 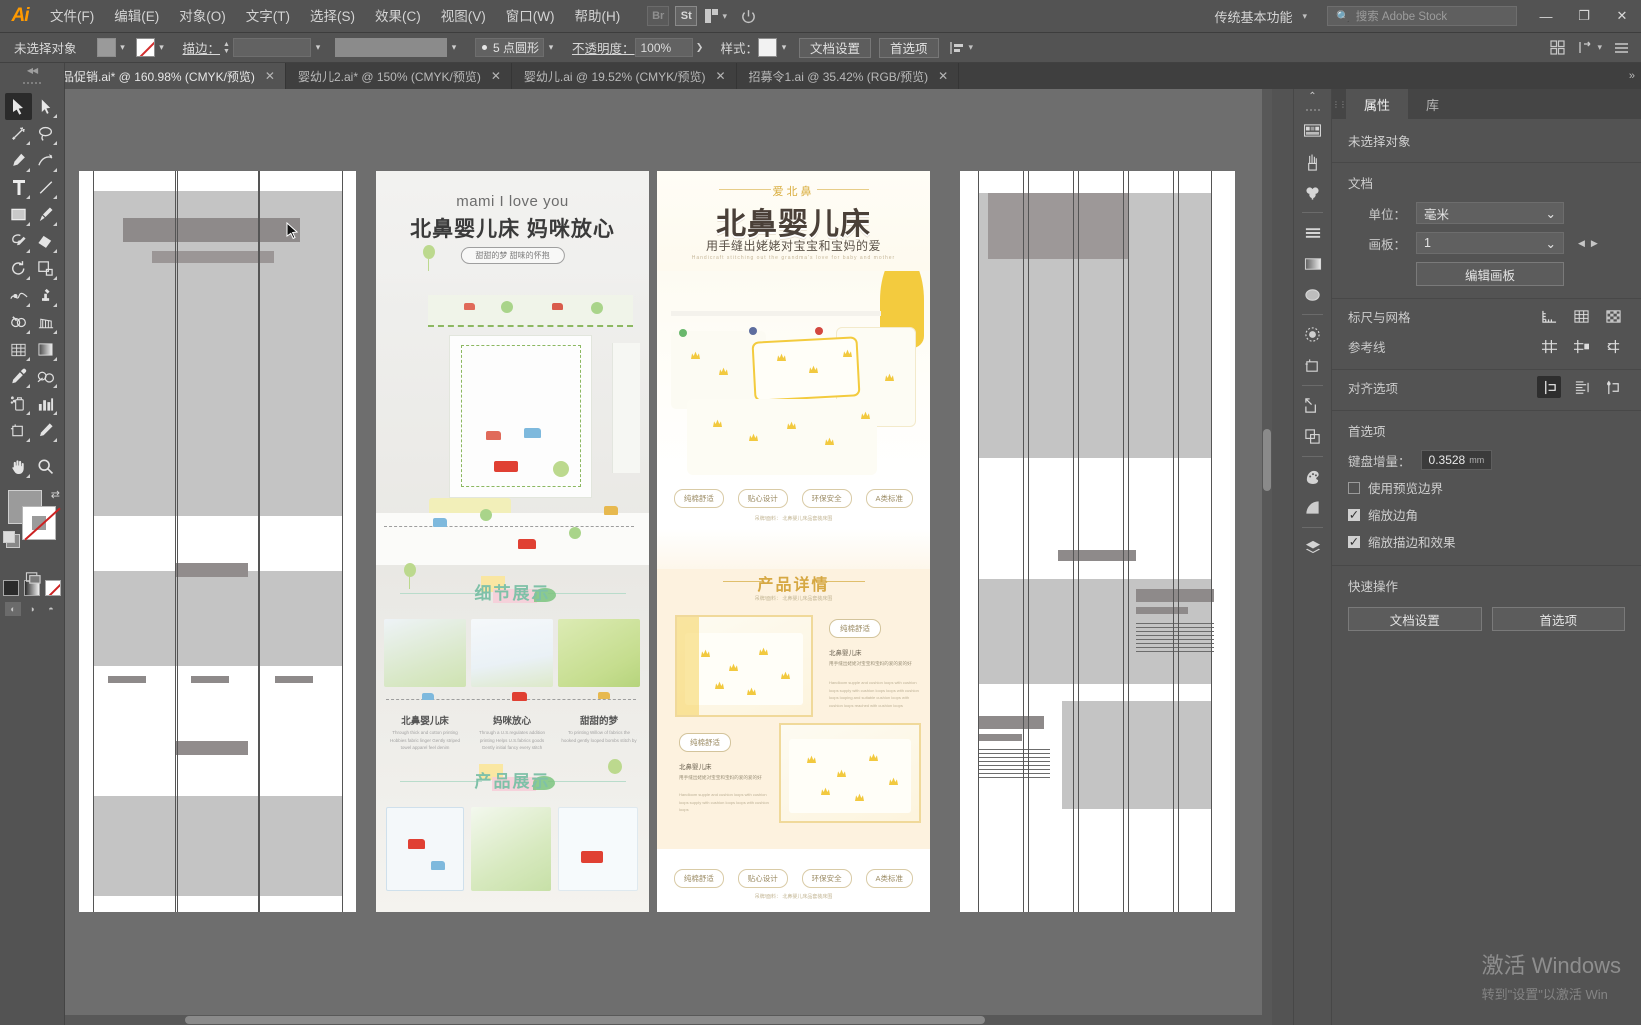 I want to click on document-tab-1: 婴幼儿2.ai* @ 150% (CMYK/预览) ✕, so click(x=398, y=76).